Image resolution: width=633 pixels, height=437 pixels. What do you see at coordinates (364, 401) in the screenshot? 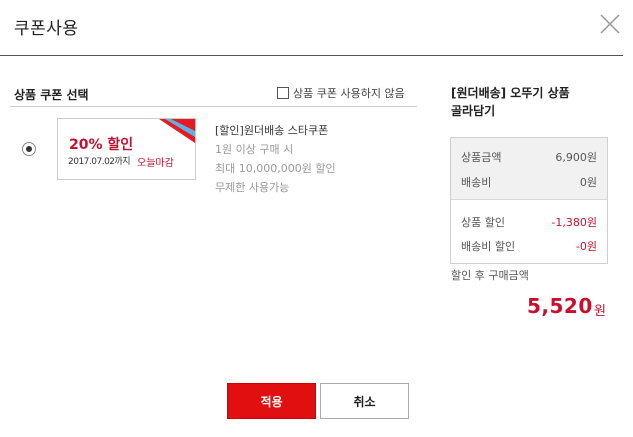
I see `cancel-button: 취소` at bounding box center [364, 401].